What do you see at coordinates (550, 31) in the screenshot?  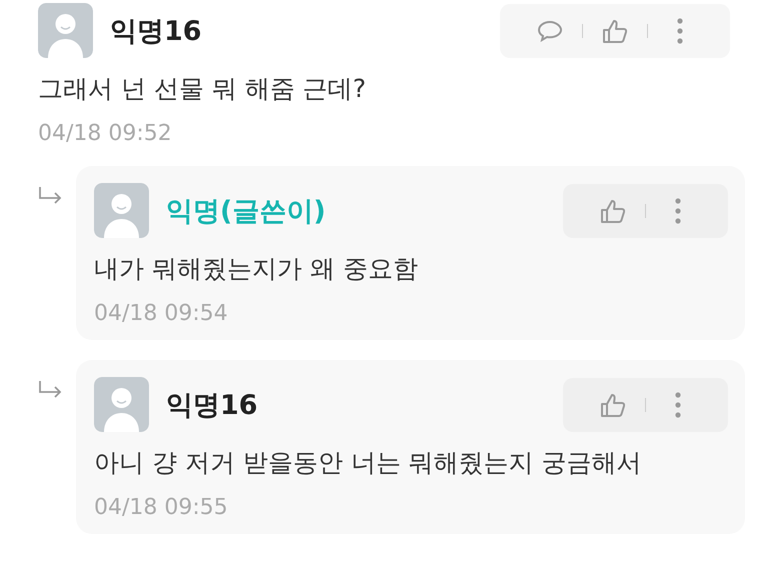 I see `speech-bubble-icon` at bounding box center [550, 31].